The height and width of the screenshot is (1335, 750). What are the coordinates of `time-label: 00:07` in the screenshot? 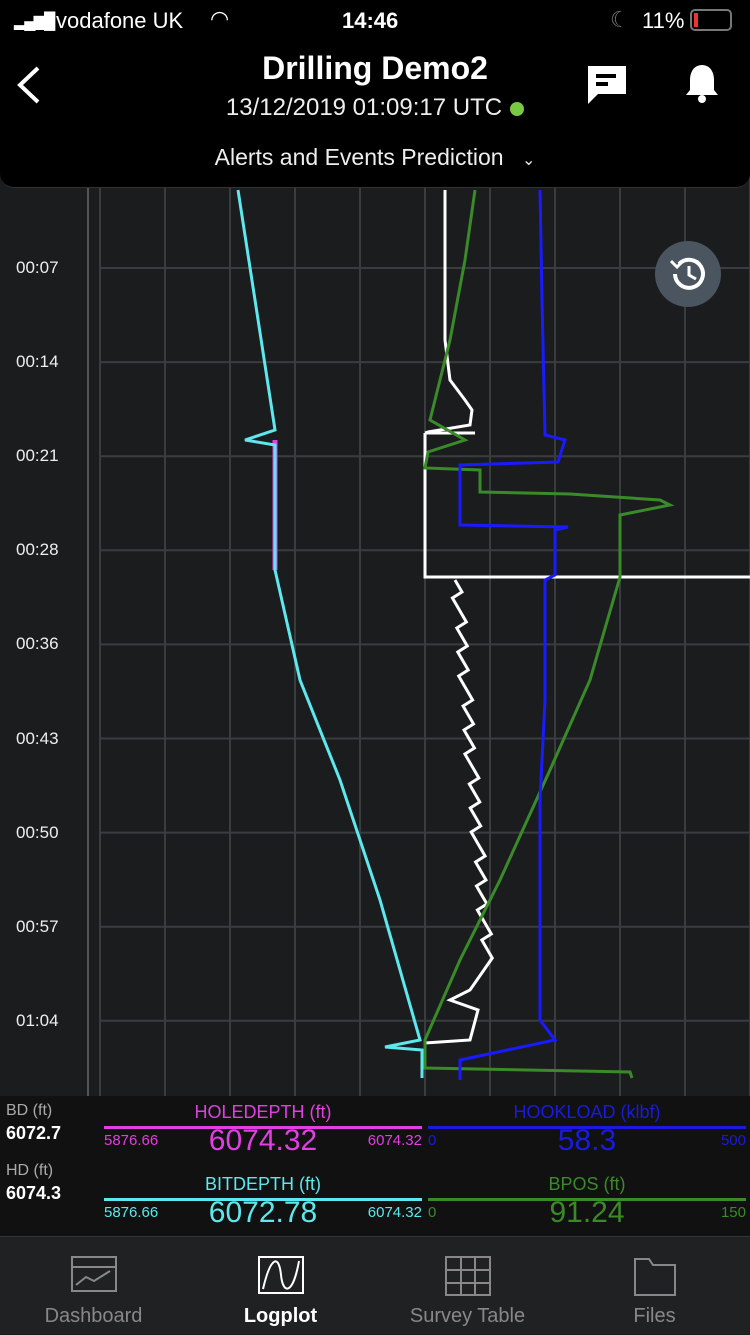 It's located at (37, 267).